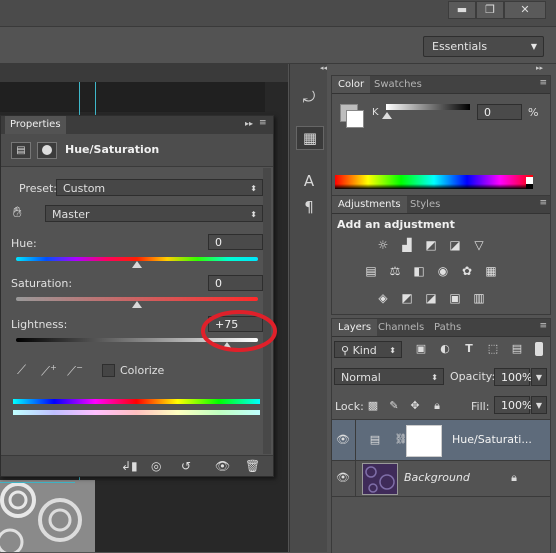 This screenshot has height=553, width=556. Describe the element at coordinates (431, 298) in the screenshot. I see `threshold-icon: ◪` at that location.